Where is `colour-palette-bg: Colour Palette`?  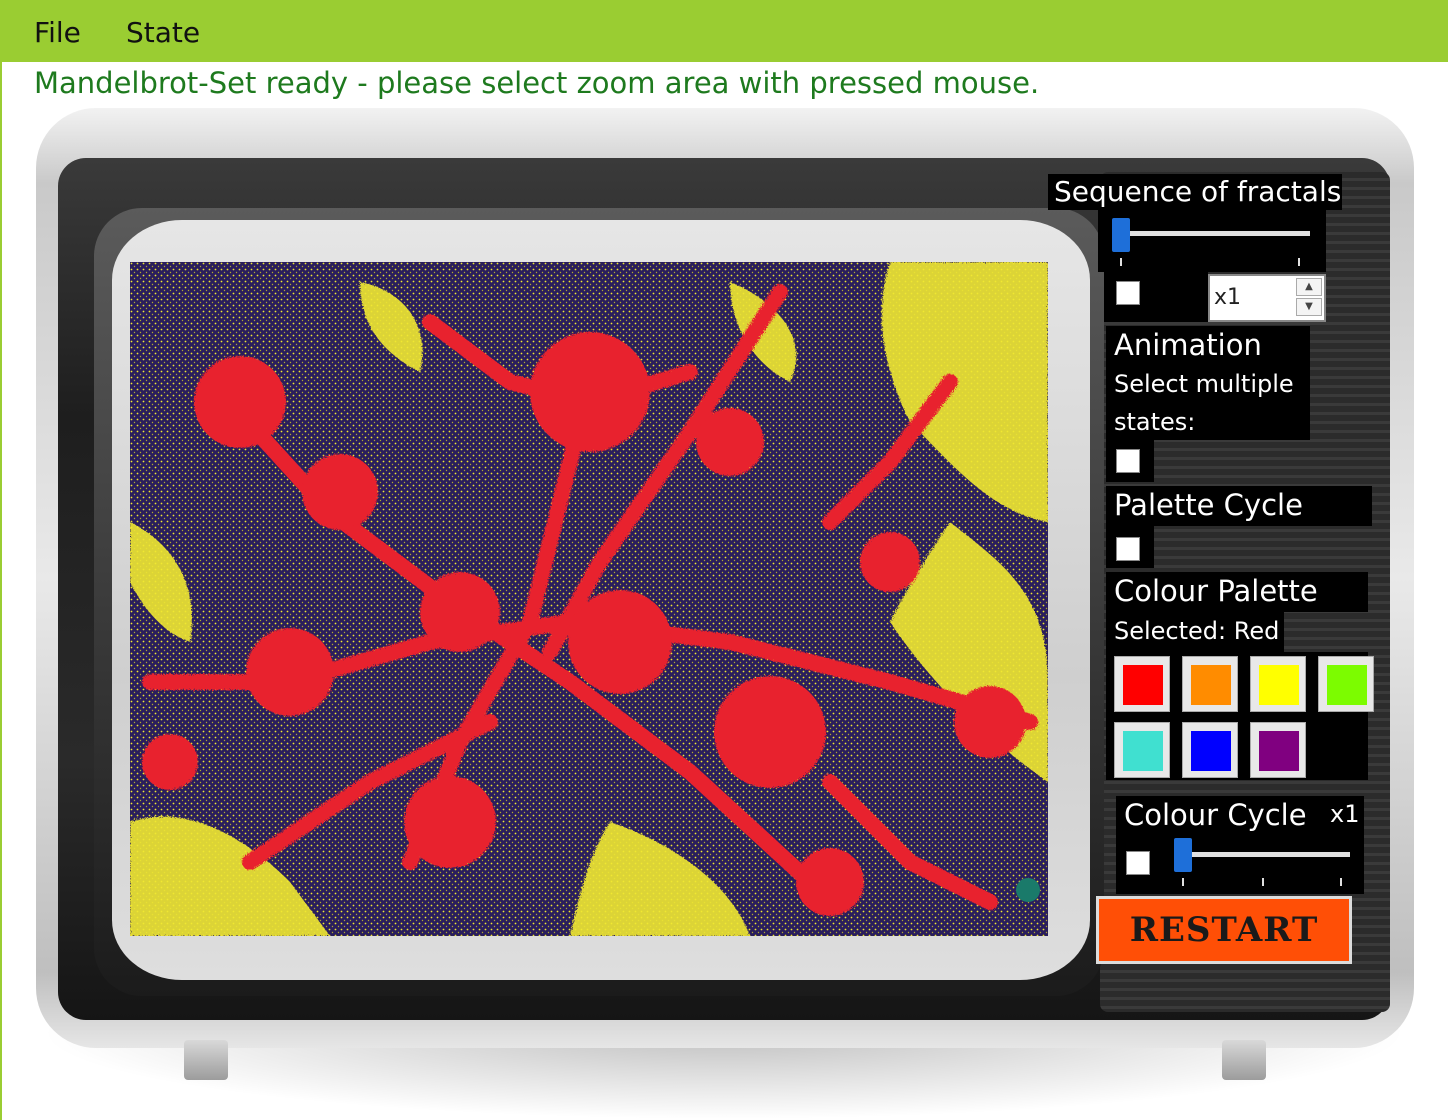
colour-palette-bg: Colour Palette is located at coordinates (1237, 592).